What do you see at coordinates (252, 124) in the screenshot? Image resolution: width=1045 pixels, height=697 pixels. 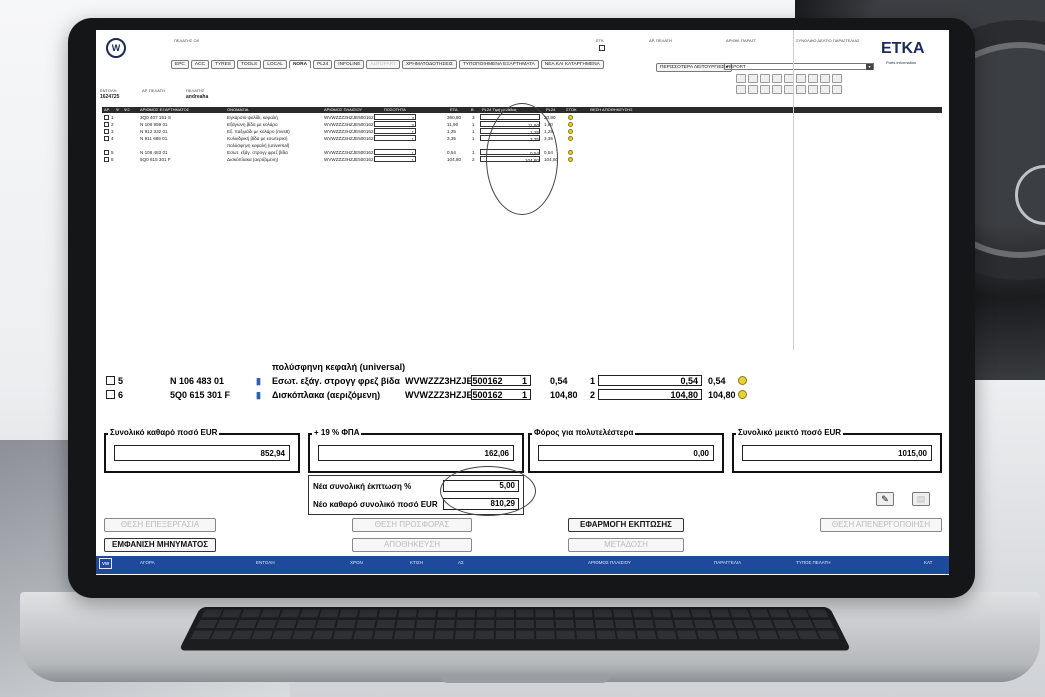 I see `row-name: Εξάγωνη βίδα με κολάρο` at bounding box center [252, 124].